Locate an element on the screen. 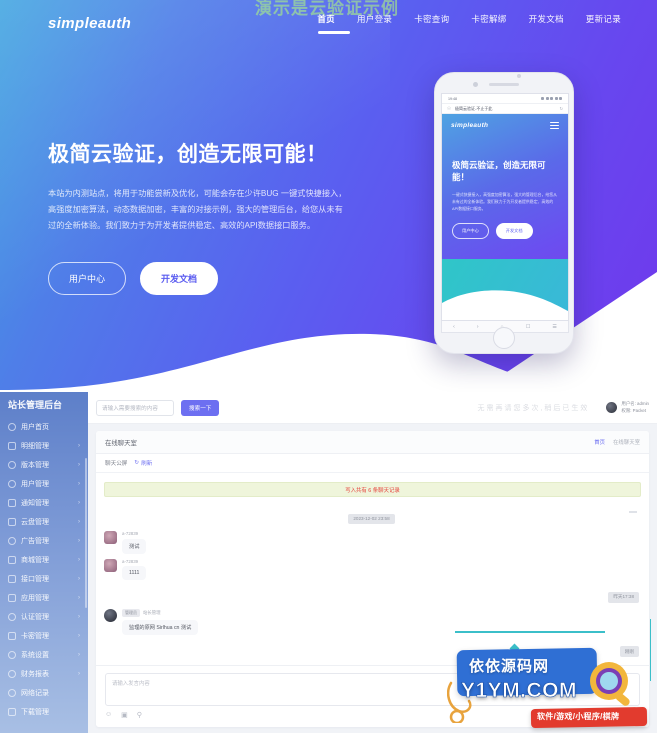 This screenshot has height=733, width=657. nav-item-card-unbind: 卡密解绑 is located at coordinates (488, 19).